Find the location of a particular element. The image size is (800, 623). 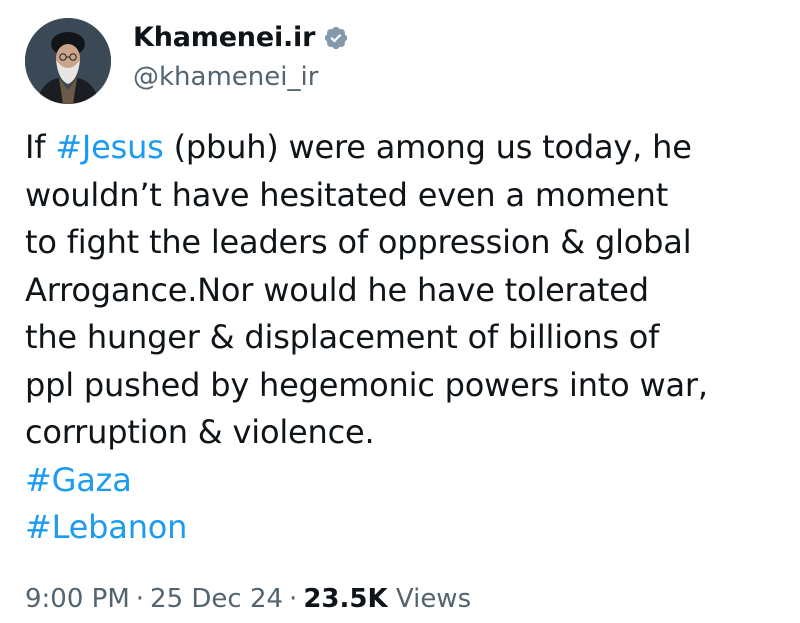

tweet-line-1: If #Jesus (pbuh) were among us today, he is located at coordinates (405, 148).